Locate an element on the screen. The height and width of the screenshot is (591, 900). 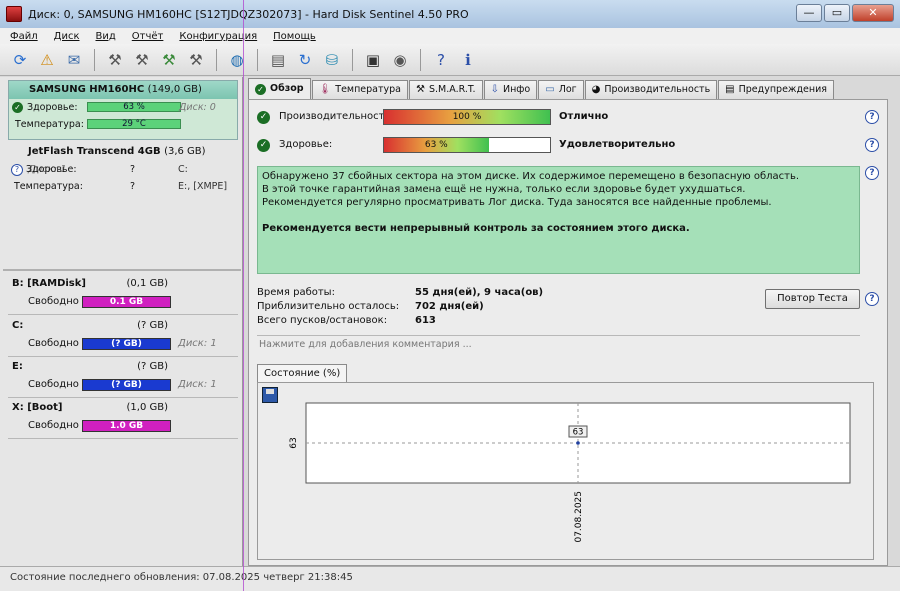
maximize-button: ▭ is located at coordinates (837, 13).